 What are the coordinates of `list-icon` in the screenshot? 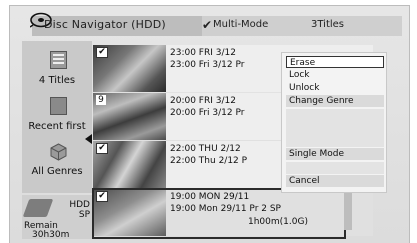 It's located at (58, 60).